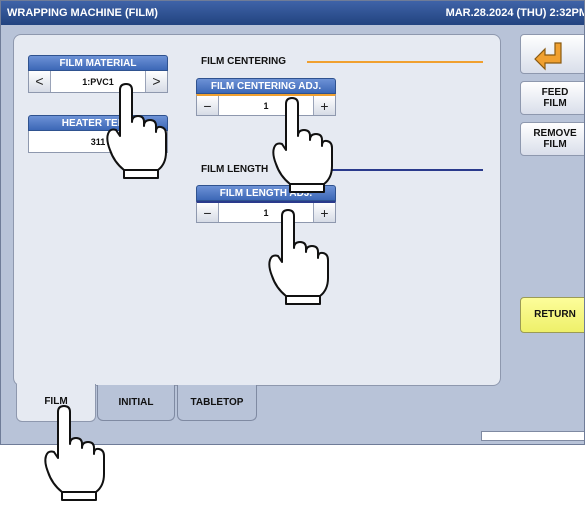 Image resolution: width=585 pixels, height=507 pixels. Describe the element at coordinates (98, 63) in the screenshot. I see `film-material-label: FILM MATERIAL` at that location.